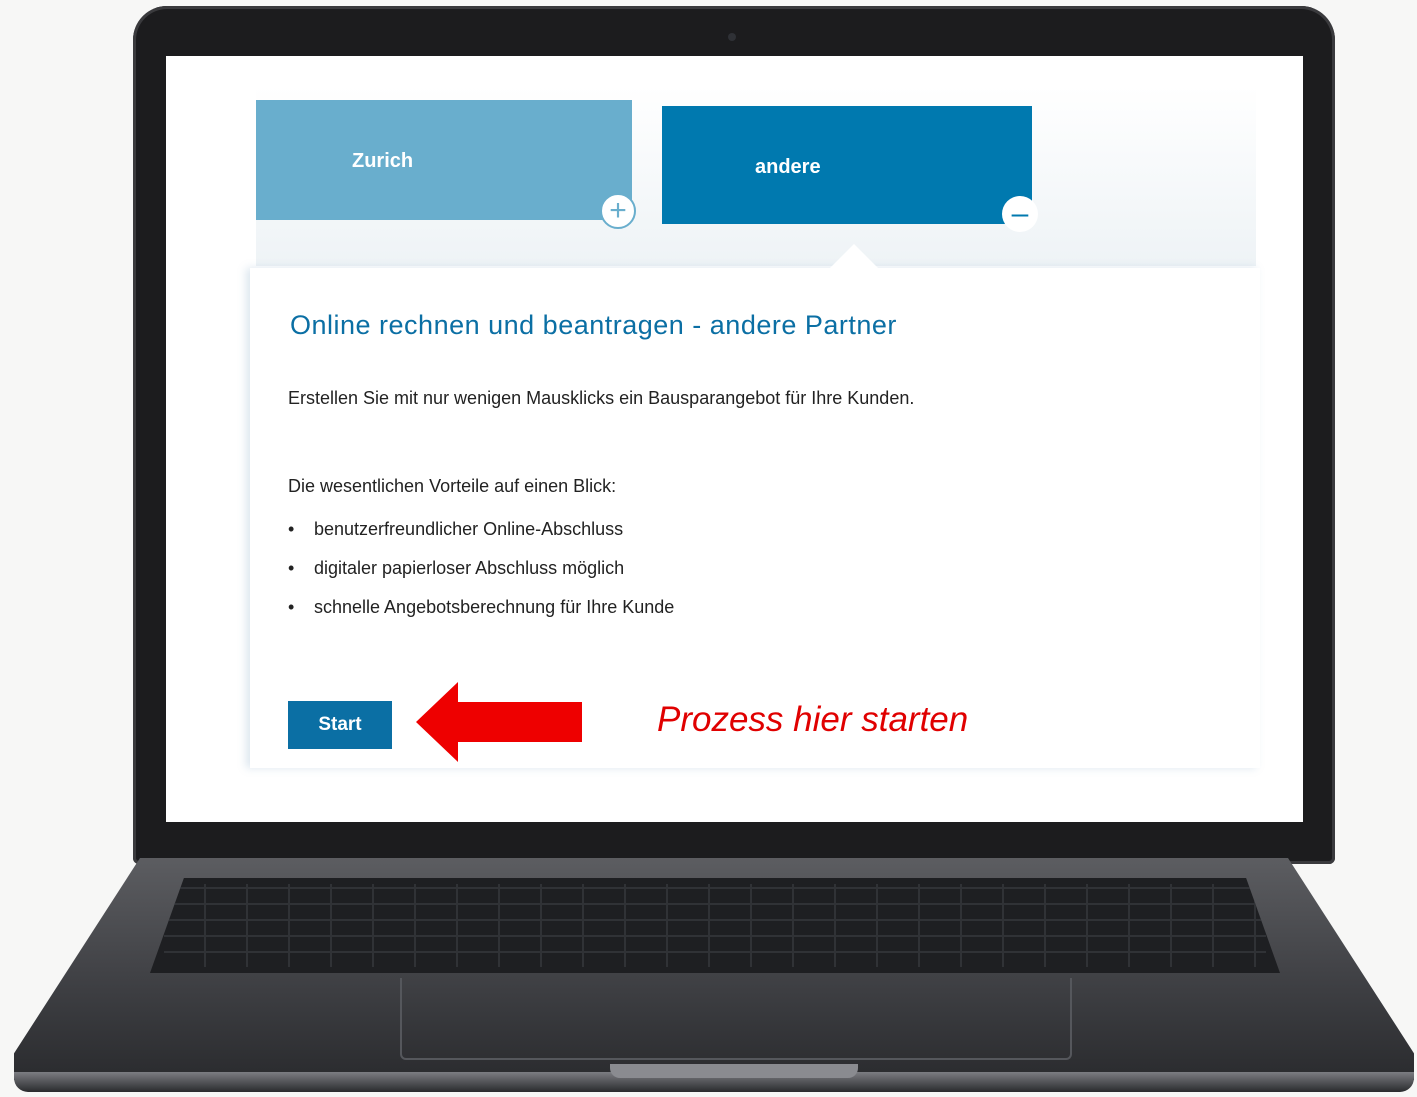  I want to click on laptop-notch, so click(734, 1071).